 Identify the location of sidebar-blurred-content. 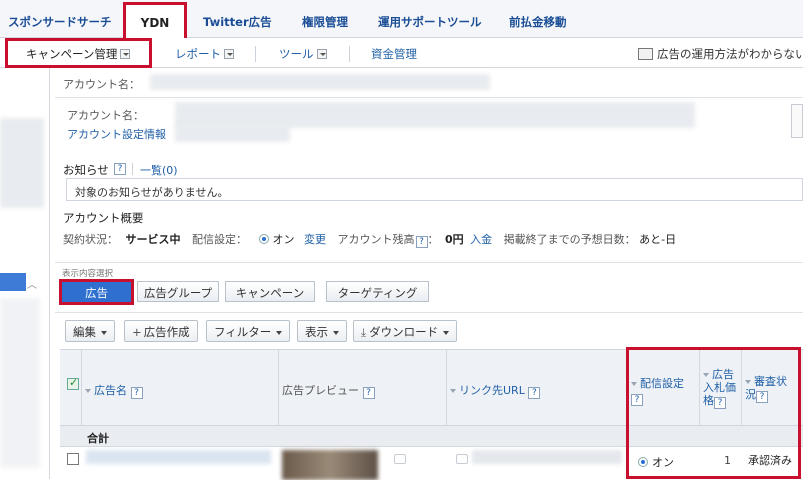
(22, 163).